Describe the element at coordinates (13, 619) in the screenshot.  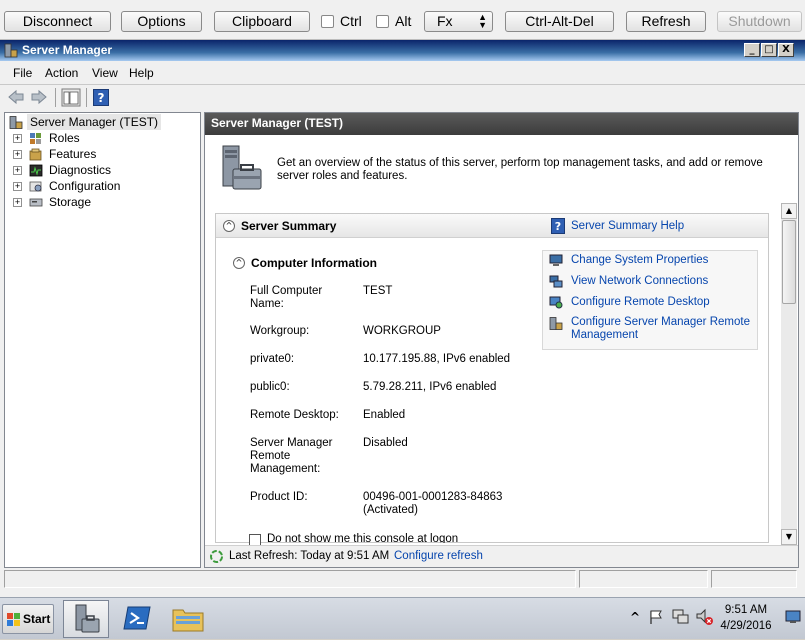
I see `windows-logo-icon` at that location.